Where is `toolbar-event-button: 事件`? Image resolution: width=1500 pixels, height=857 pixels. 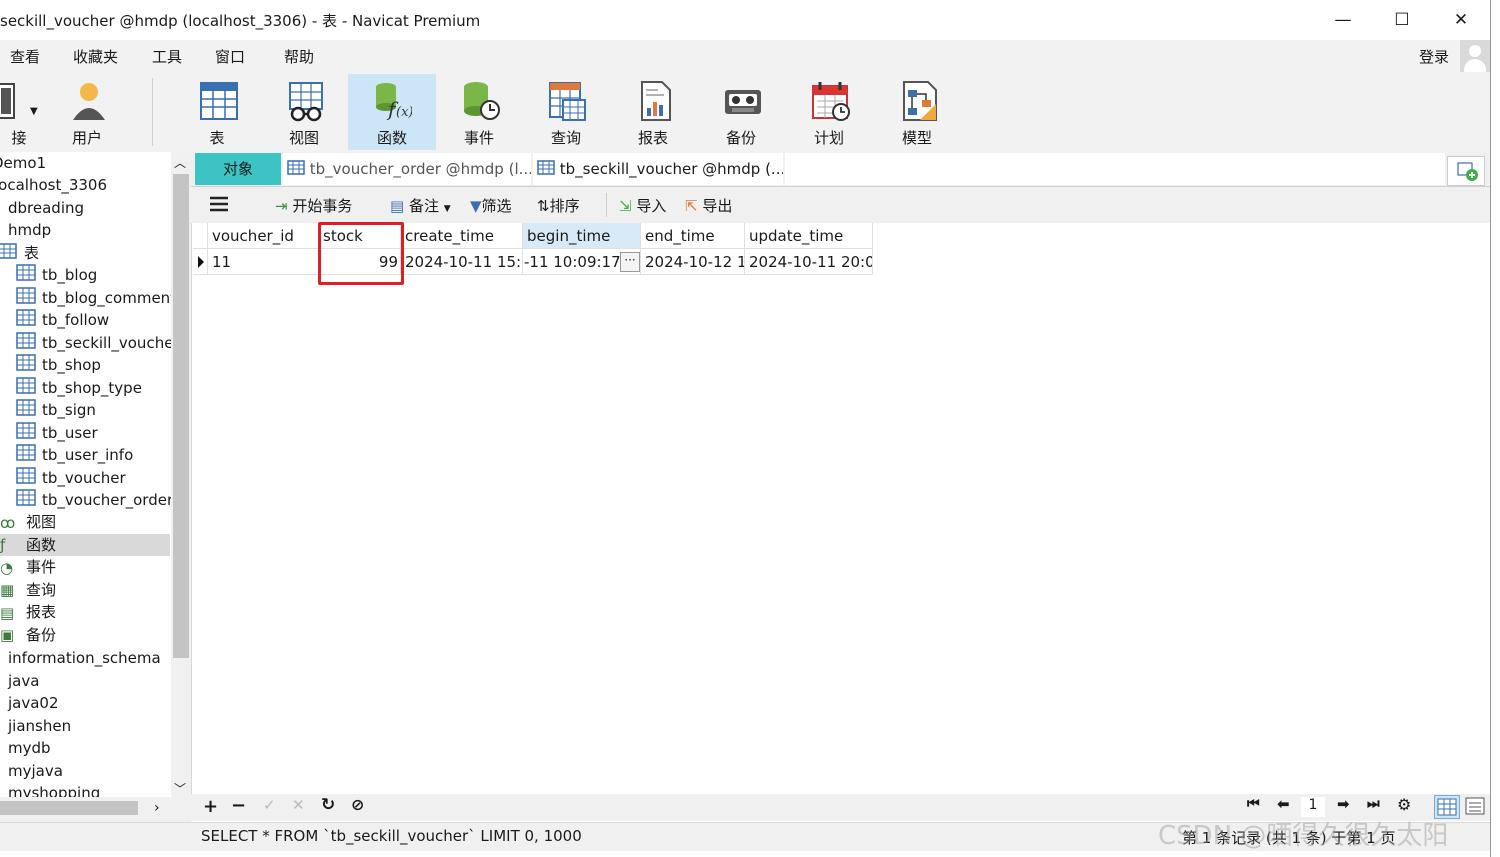 toolbar-event-button: 事件 is located at coordinates (479, 112).